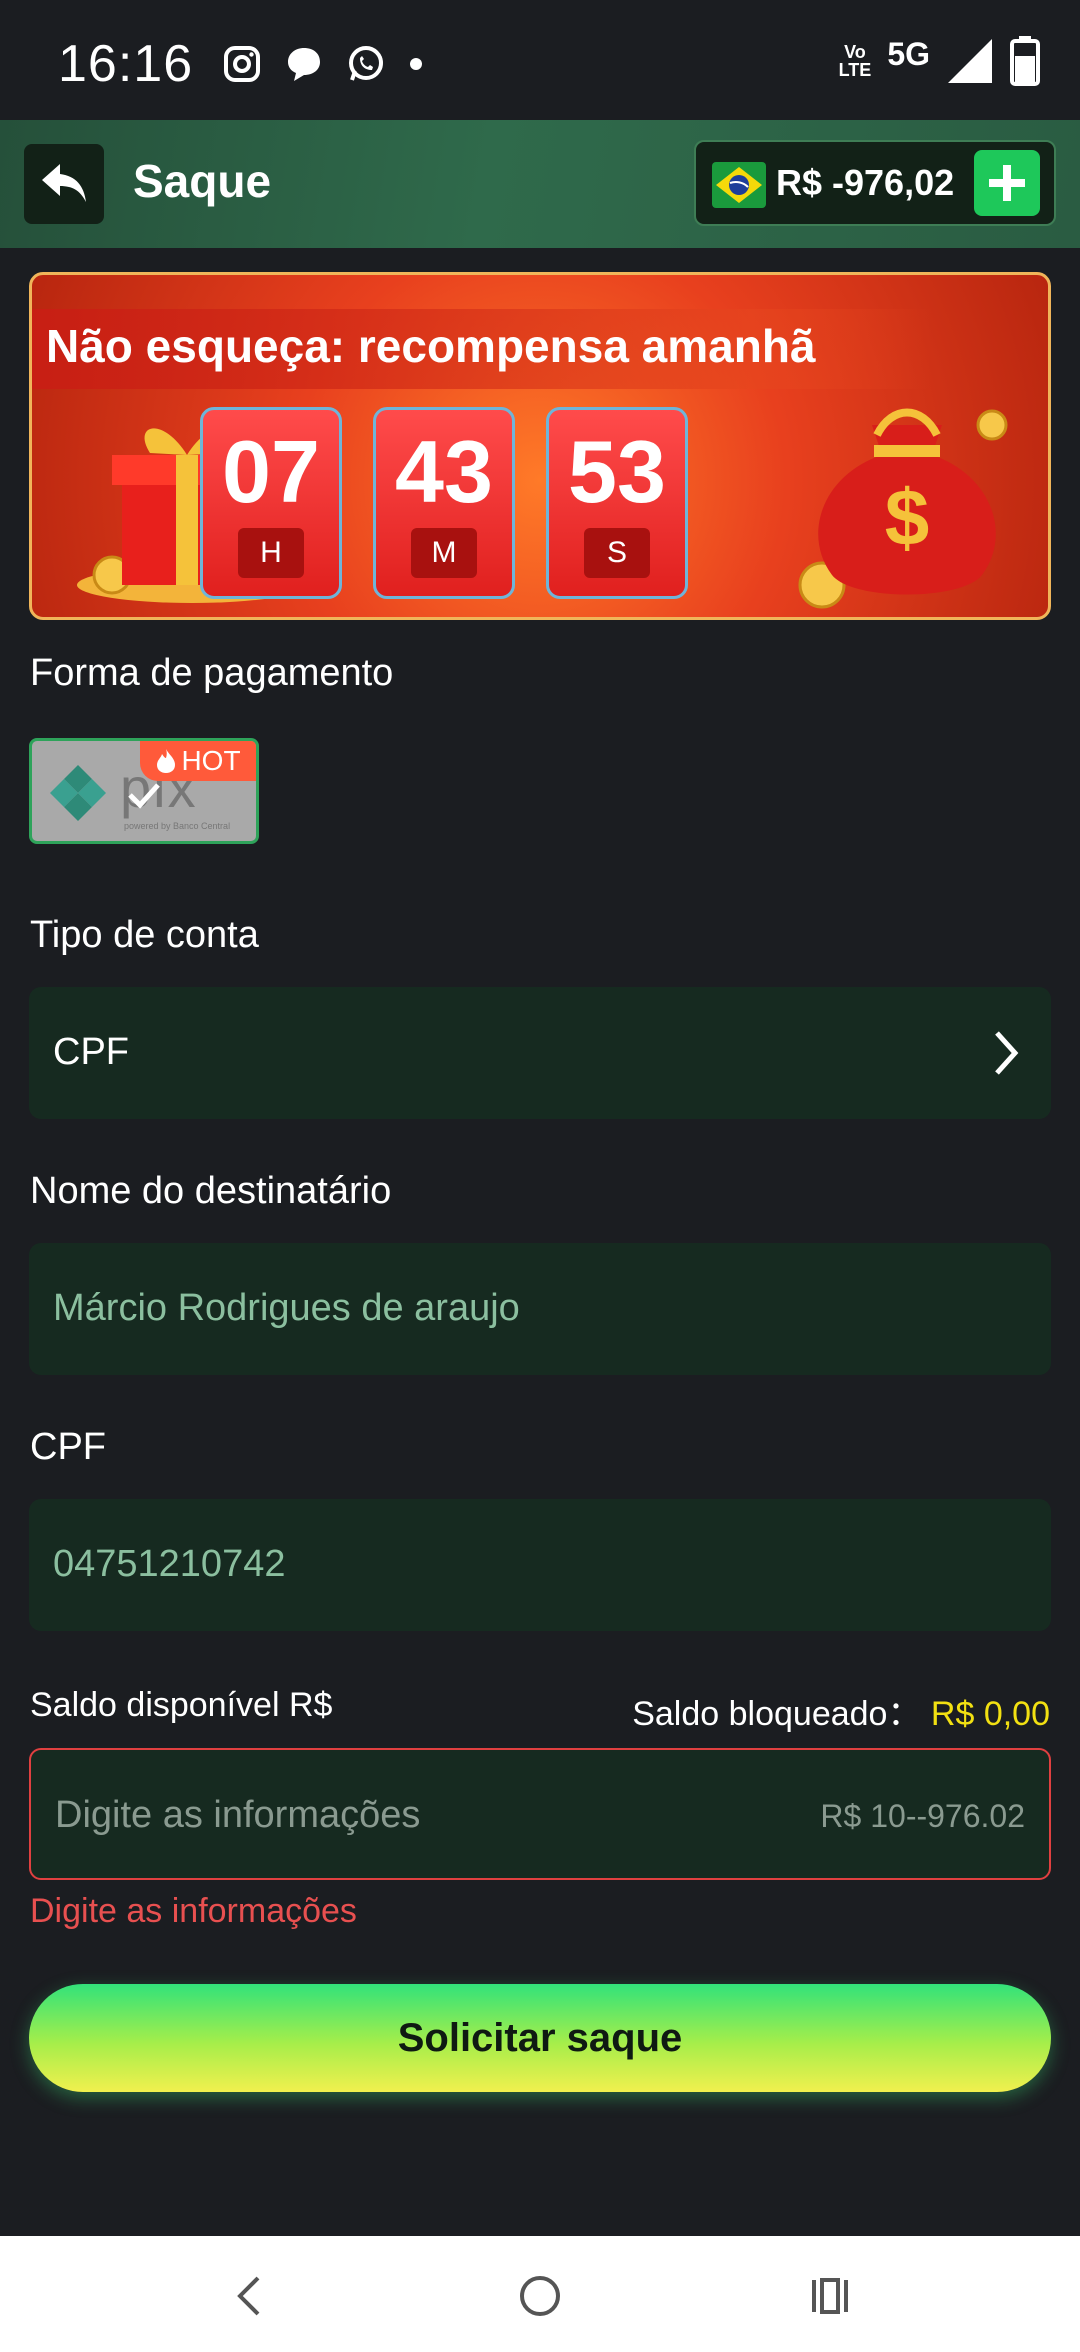 The width and height of the screenshot is (1080, 2352). Describe the element at coordinates (540, 60) in the screenshot. I see `status-bar: 16:16 Vo LTE 5G` at that location.